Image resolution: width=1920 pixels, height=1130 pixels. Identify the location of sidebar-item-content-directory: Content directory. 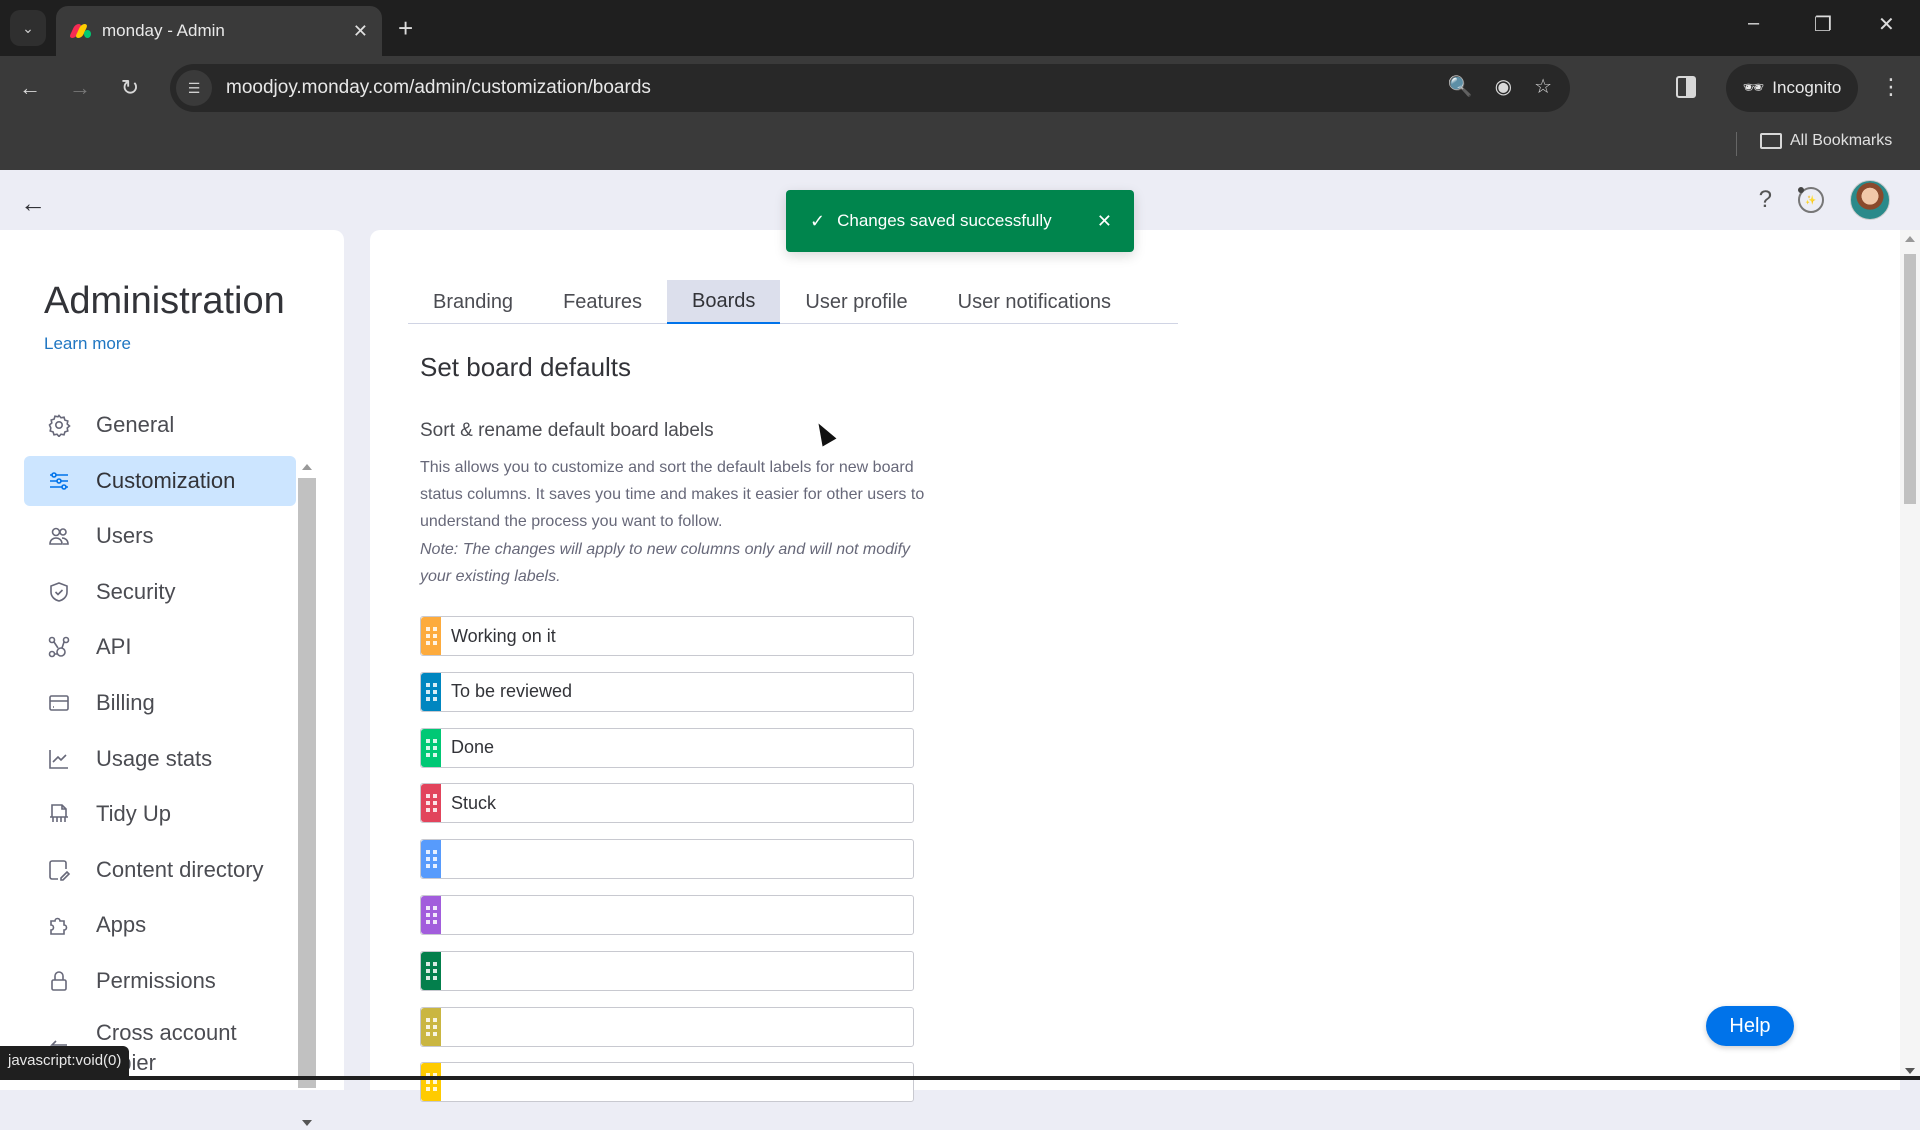
(160, 870).